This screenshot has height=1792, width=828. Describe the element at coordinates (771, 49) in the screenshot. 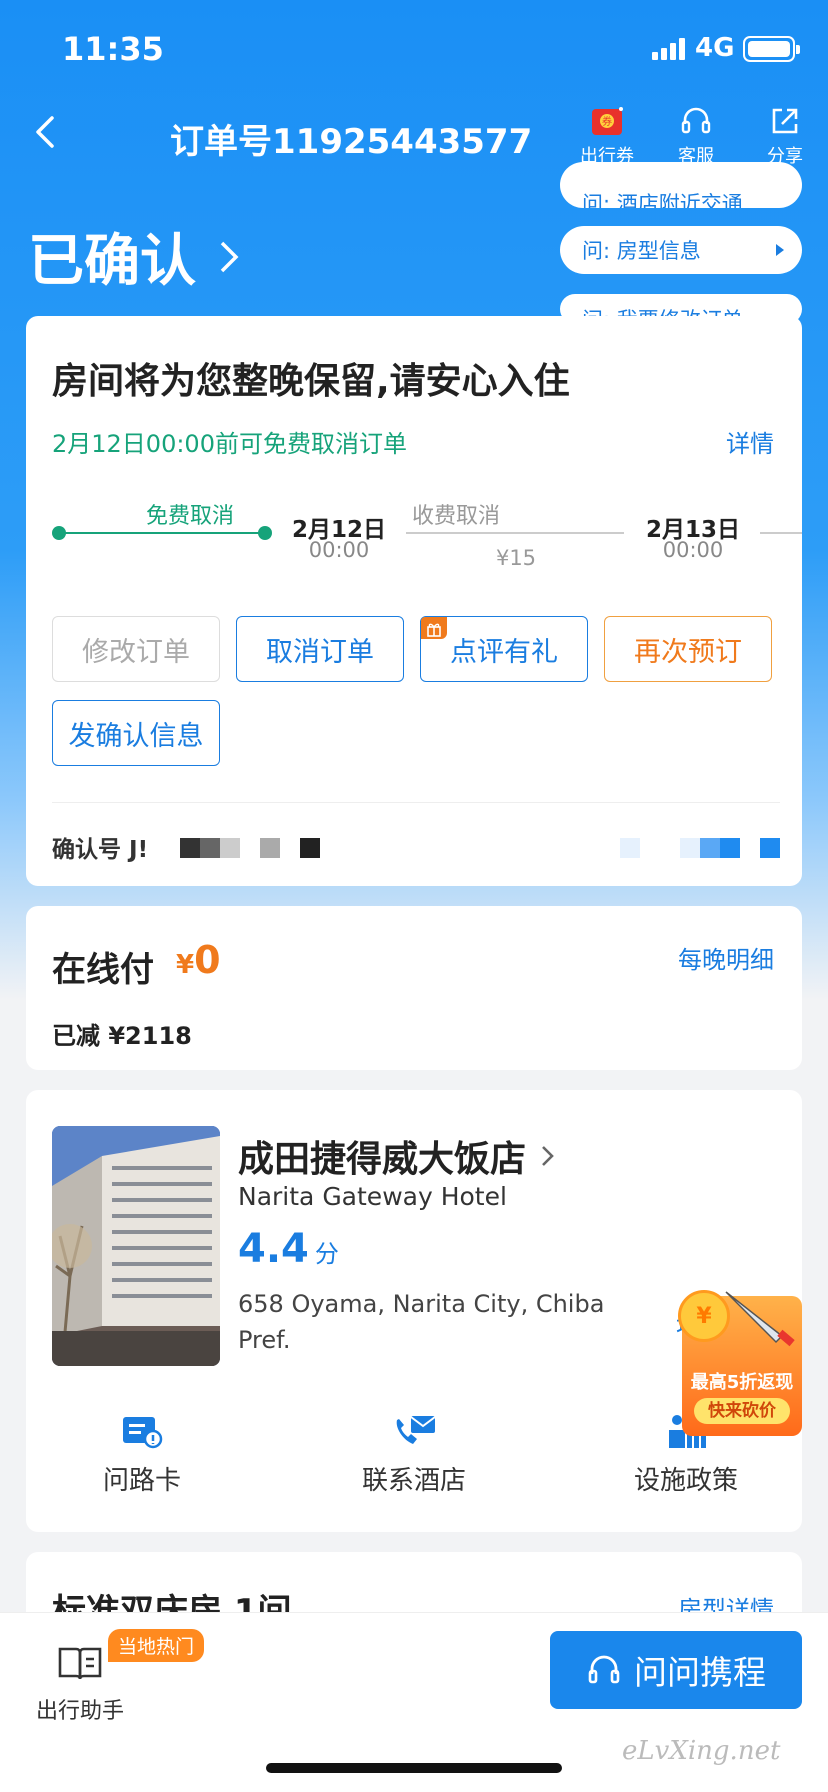

I see `battery-icon` at that location.